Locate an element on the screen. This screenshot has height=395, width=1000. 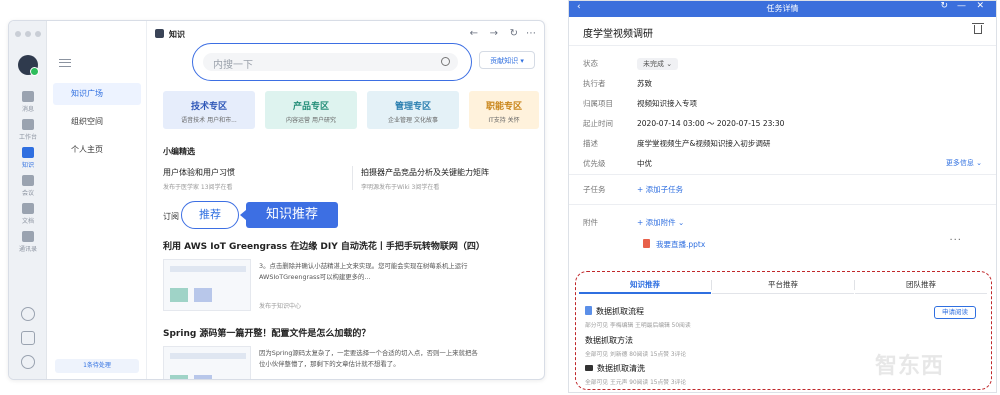
pick-item: 拍摄器产品竞品分析及关键能力矩阵 李明源发布于Wiki 3阅学在看 is located at coordinates (425, 179).